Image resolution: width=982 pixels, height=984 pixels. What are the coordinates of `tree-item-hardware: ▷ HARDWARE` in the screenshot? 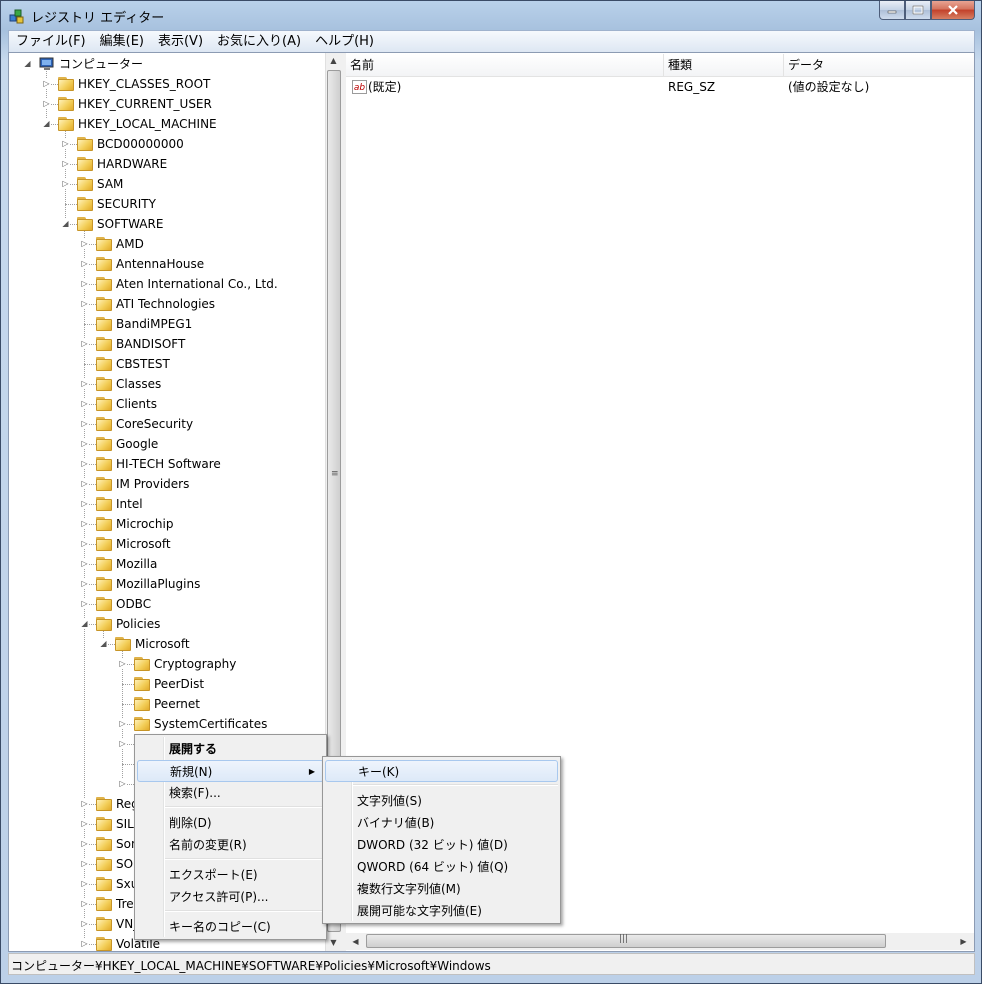 It's located at (167, 164).